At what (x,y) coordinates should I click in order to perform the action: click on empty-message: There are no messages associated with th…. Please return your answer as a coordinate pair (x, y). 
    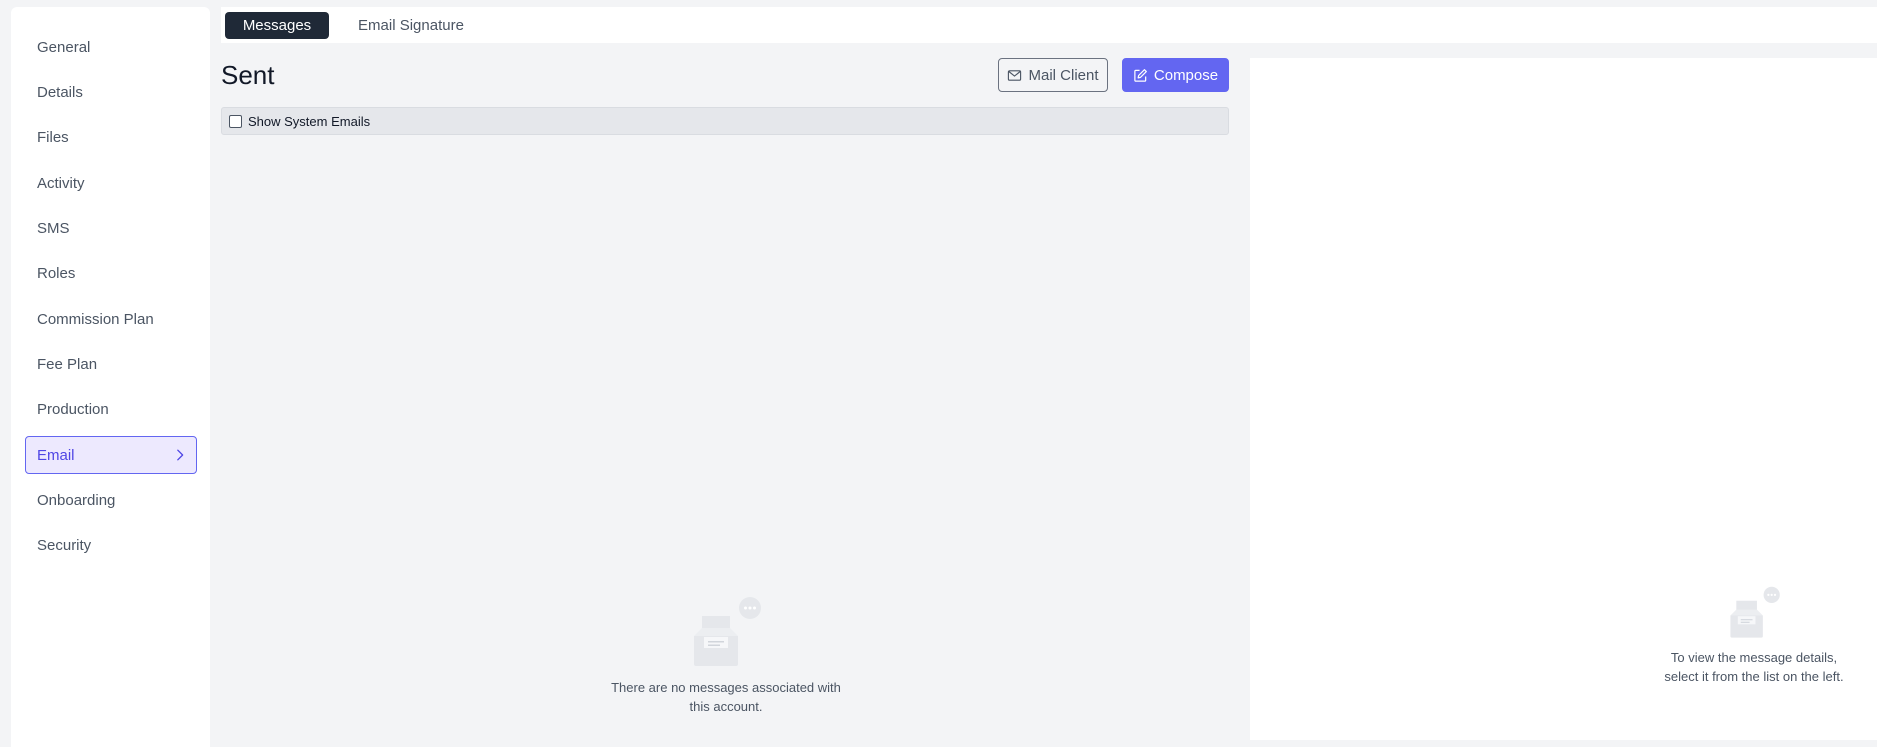
    Looking at the image, I should click on (726, 697).